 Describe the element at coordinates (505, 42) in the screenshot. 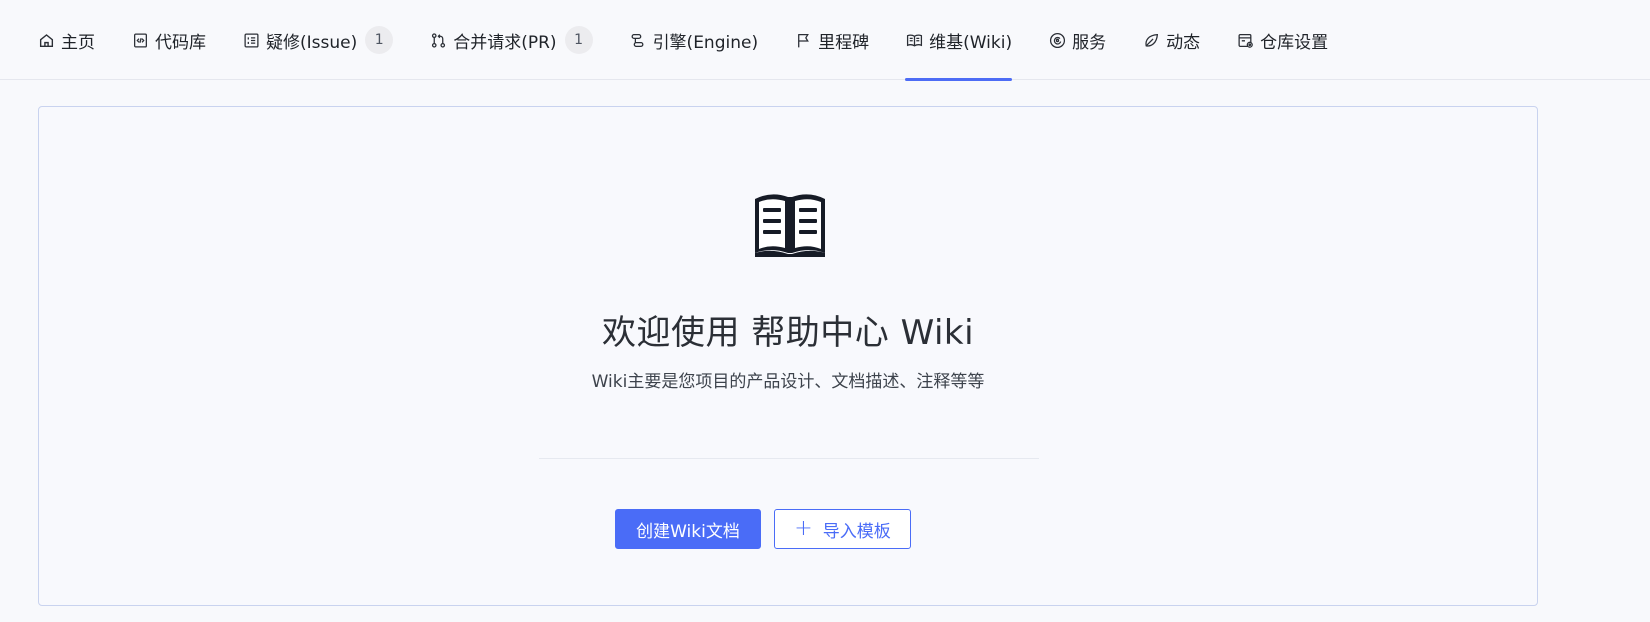

I see `tab-label: 合并请求(PR)` at that location.